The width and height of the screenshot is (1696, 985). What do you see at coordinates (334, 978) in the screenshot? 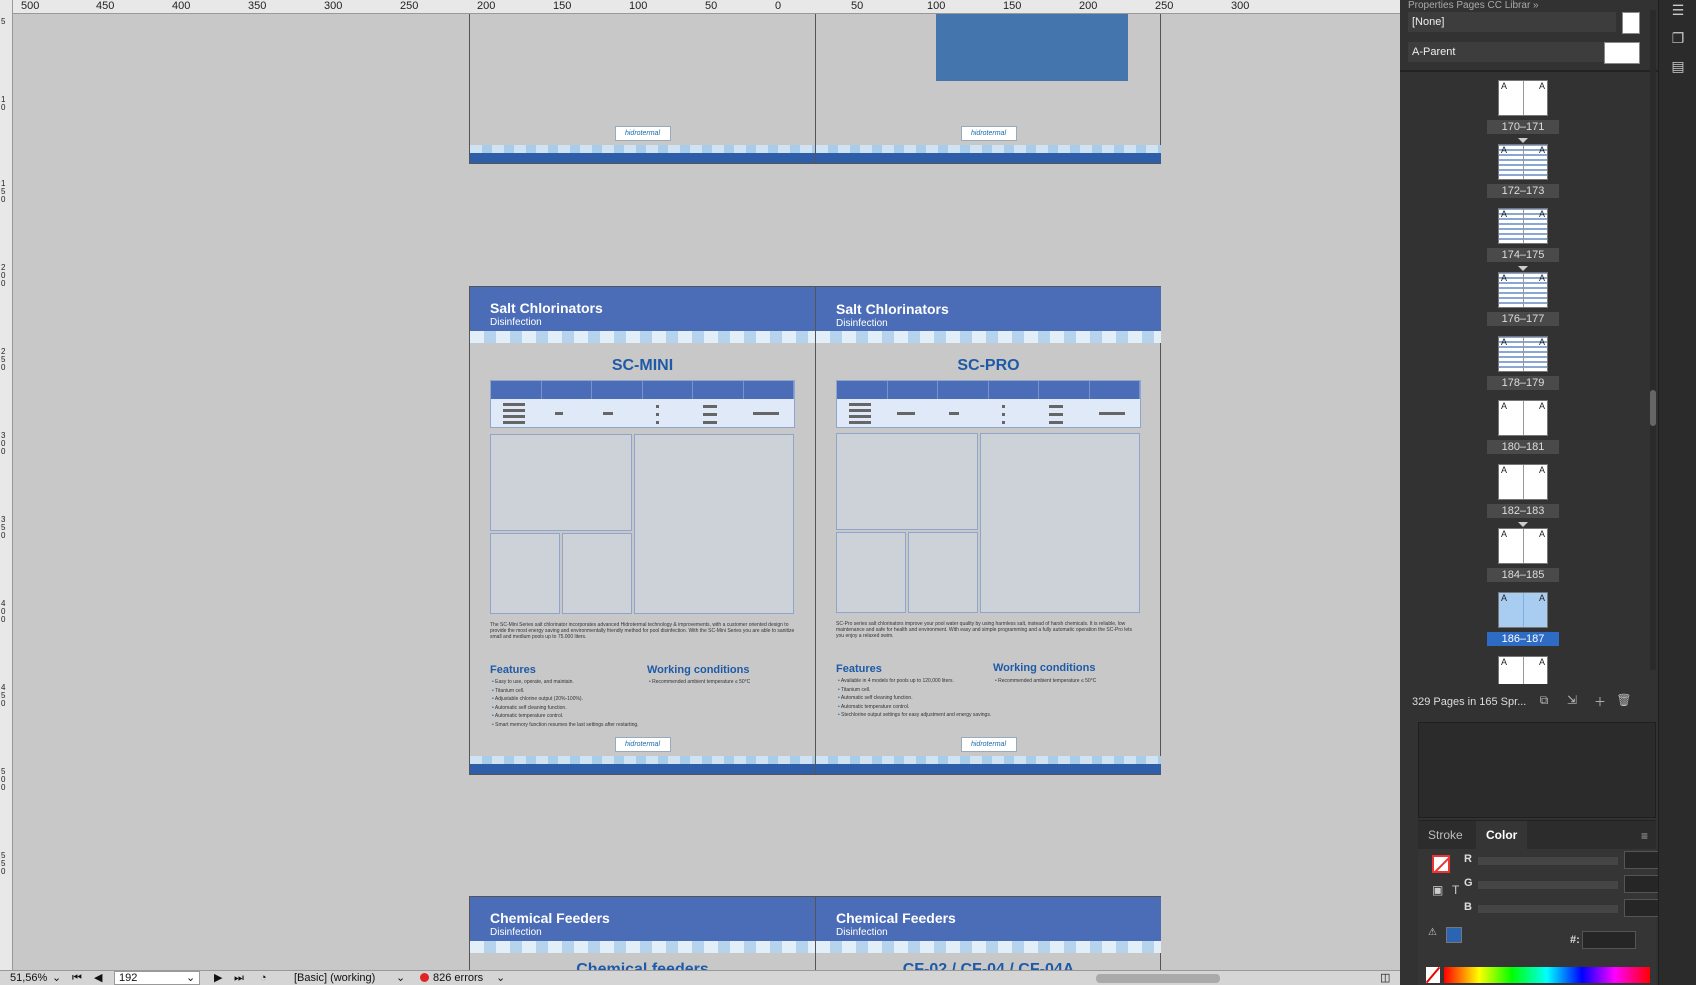
I see `preflight-profile: [Basic] (working)` at bounding box center [334, 978].